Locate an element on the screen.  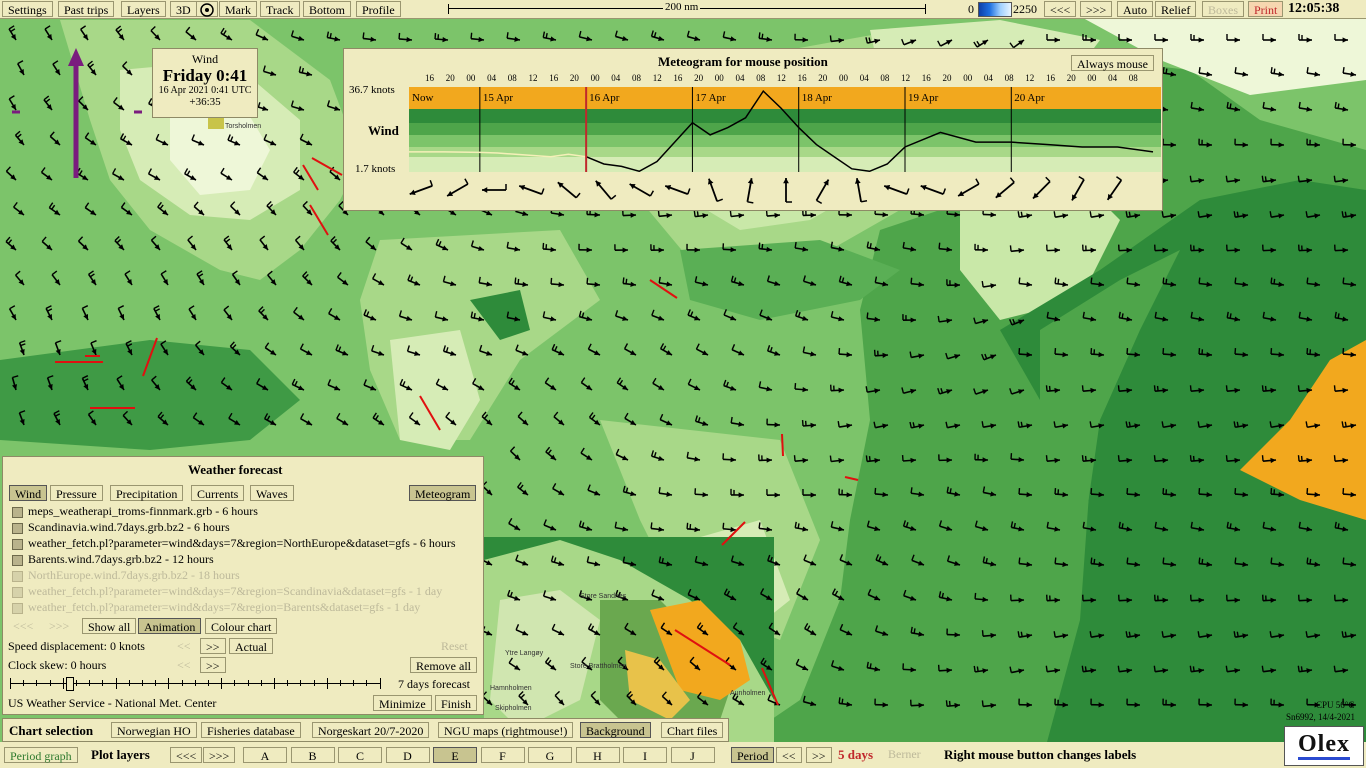
forecast-title: Weather forecast is located at coordinates (235, 469).